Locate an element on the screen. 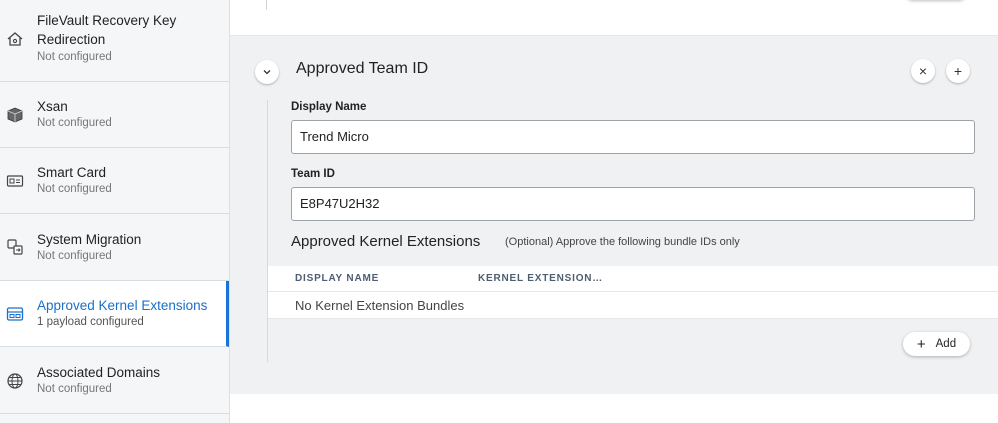 The height and width of the screenshot is (423, 998). collapse-button is located at coordinates (267, 72).